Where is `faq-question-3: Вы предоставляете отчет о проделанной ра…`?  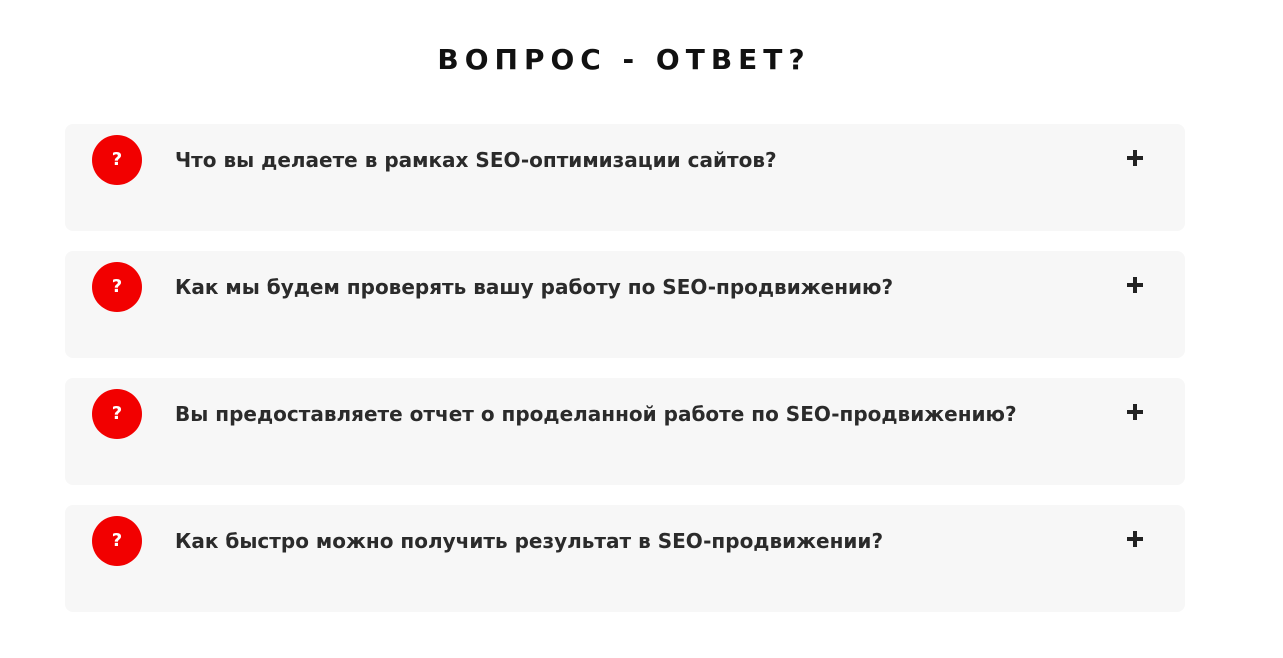 faq-question-3: Вы предоставляете отчет о проделанной ра… is located at coordinates (640, 414).